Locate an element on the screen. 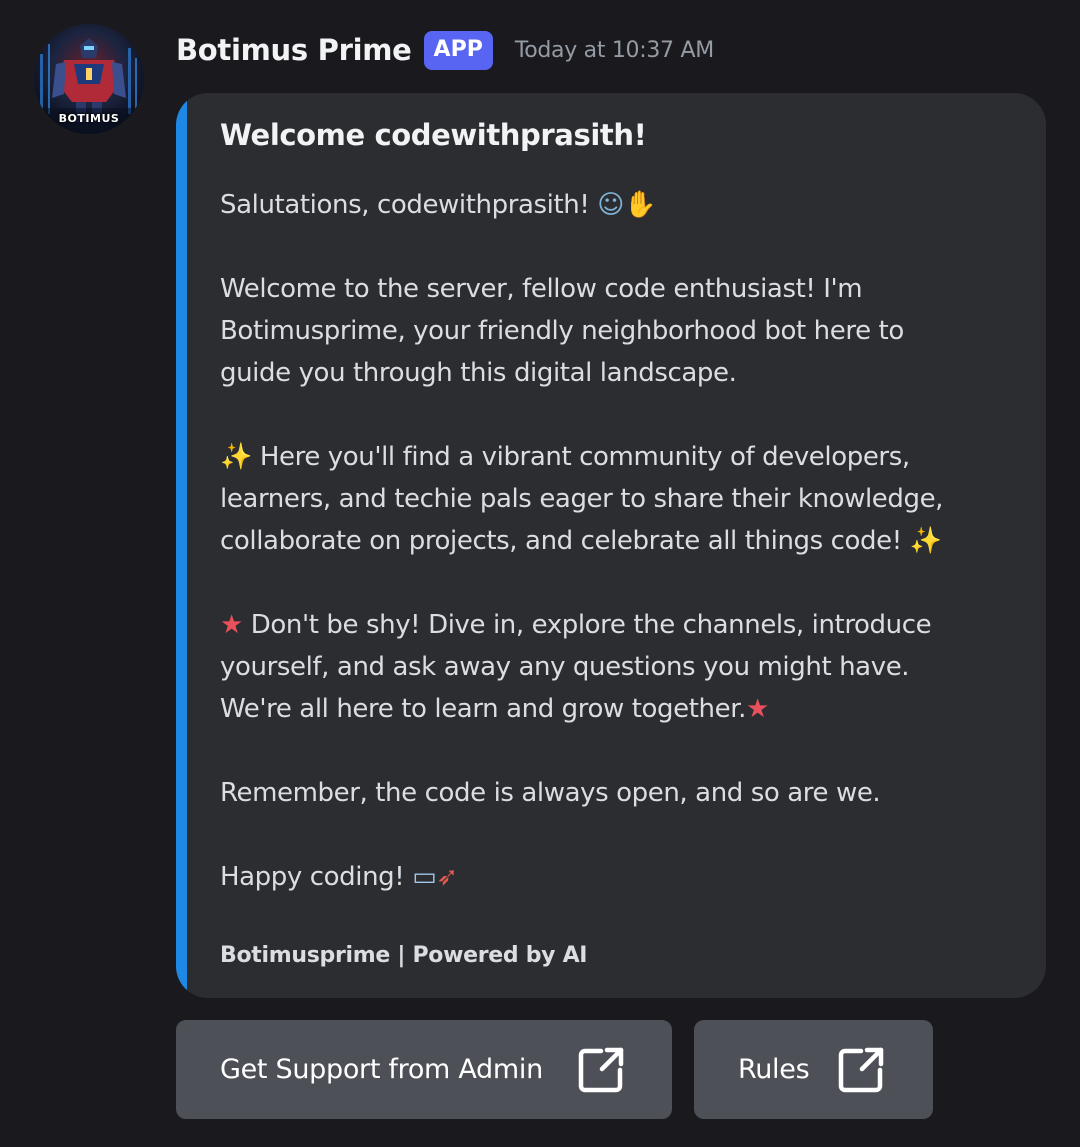 Image resolution: width=1080 pixels, height=1147 pixels. rules-label: Rules is located at coordinates (774, 1069).